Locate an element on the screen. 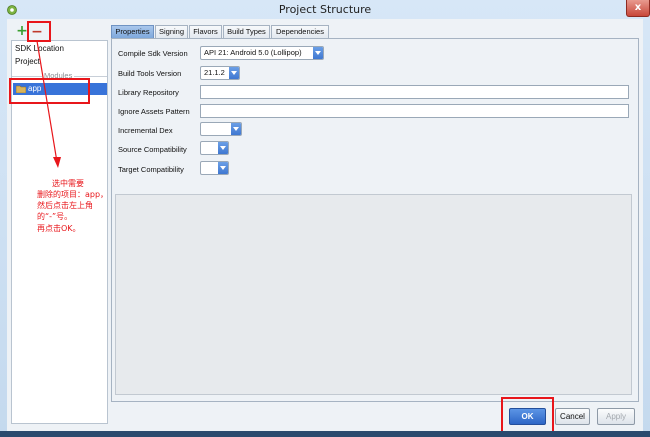 Image resolution: width=650 pixels, height=437 pixels. annotation-line-2: 删除的项目：app， is located at coordinates (73, 194).